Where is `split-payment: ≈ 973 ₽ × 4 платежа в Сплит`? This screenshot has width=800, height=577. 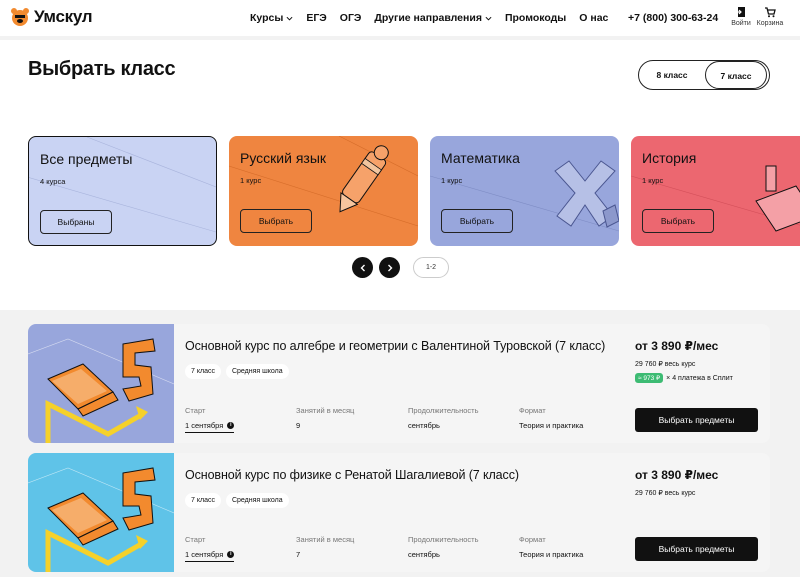 split-payment: ≈ 973 ₽ × 4 платежа в Сплит is located at coordinates (684, 378).